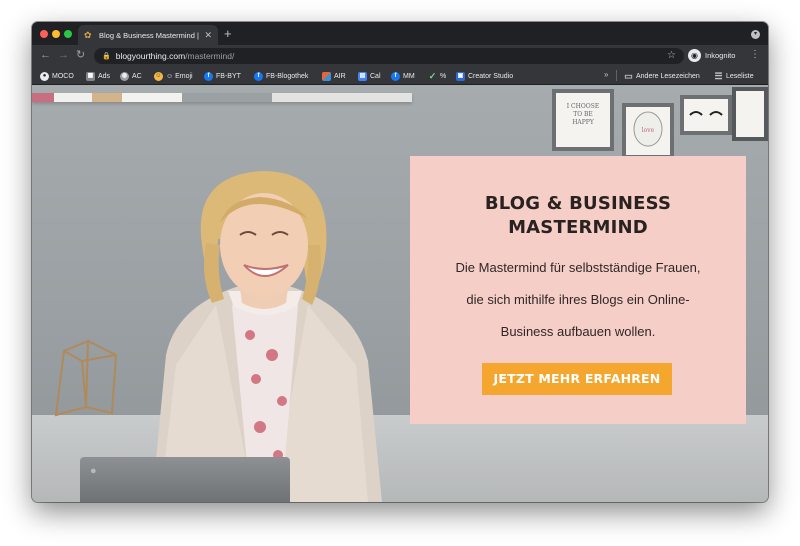  What do you see at coordinates (152, 97) in the screenshot?
I see `shelf-books` at bounding box center [152, 97].